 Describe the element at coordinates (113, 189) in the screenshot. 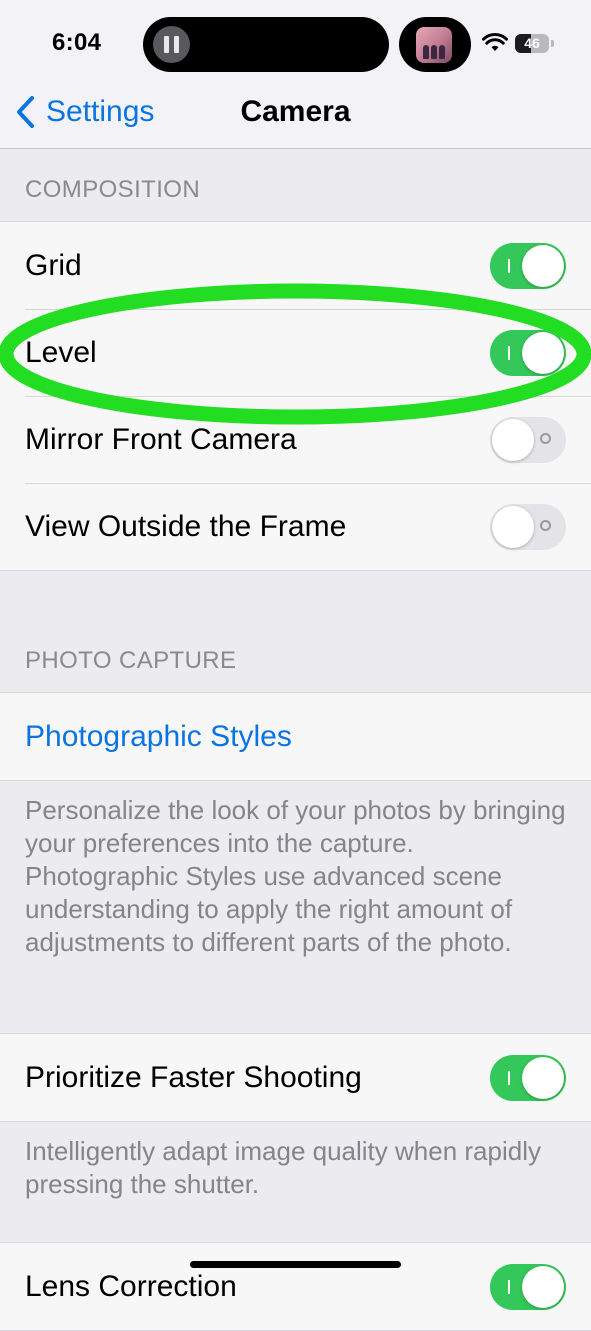

I see `section-header-composition: COMPOSITION` at that location.